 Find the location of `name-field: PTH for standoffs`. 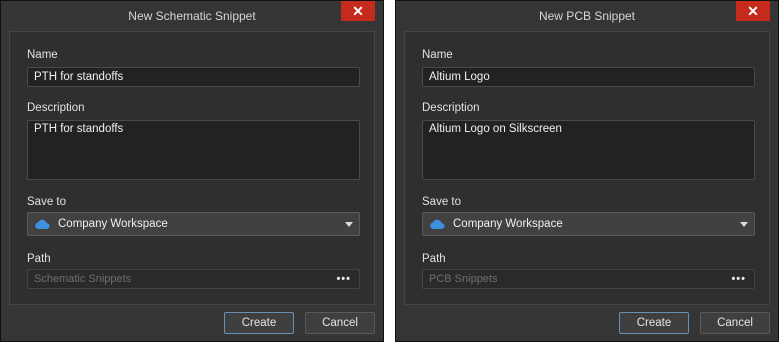

name-field: PTH for standoffs is located at coordinates (193, 77).